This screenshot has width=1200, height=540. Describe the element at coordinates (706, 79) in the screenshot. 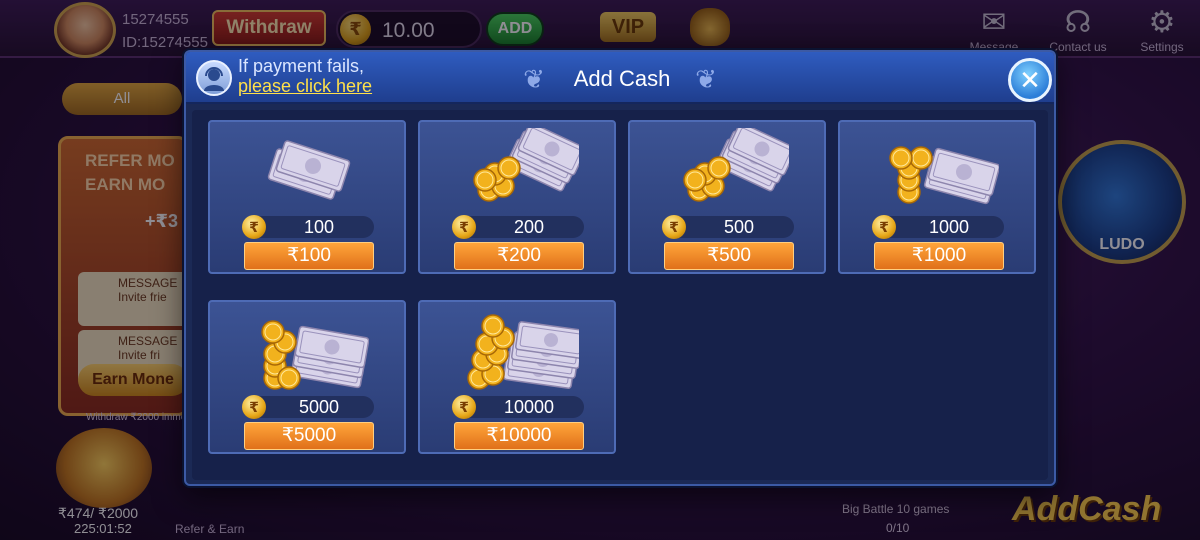

I see `laurel-right-icon: ❦` at that location.